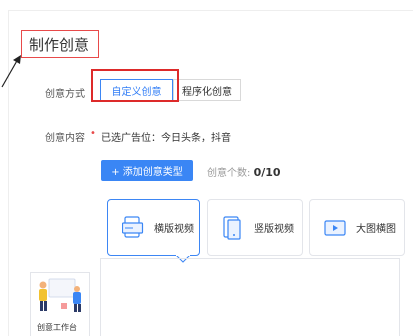  Describe the element at coordinates (335, 227) in the screenshot. I see `large-image-icon` at that location.